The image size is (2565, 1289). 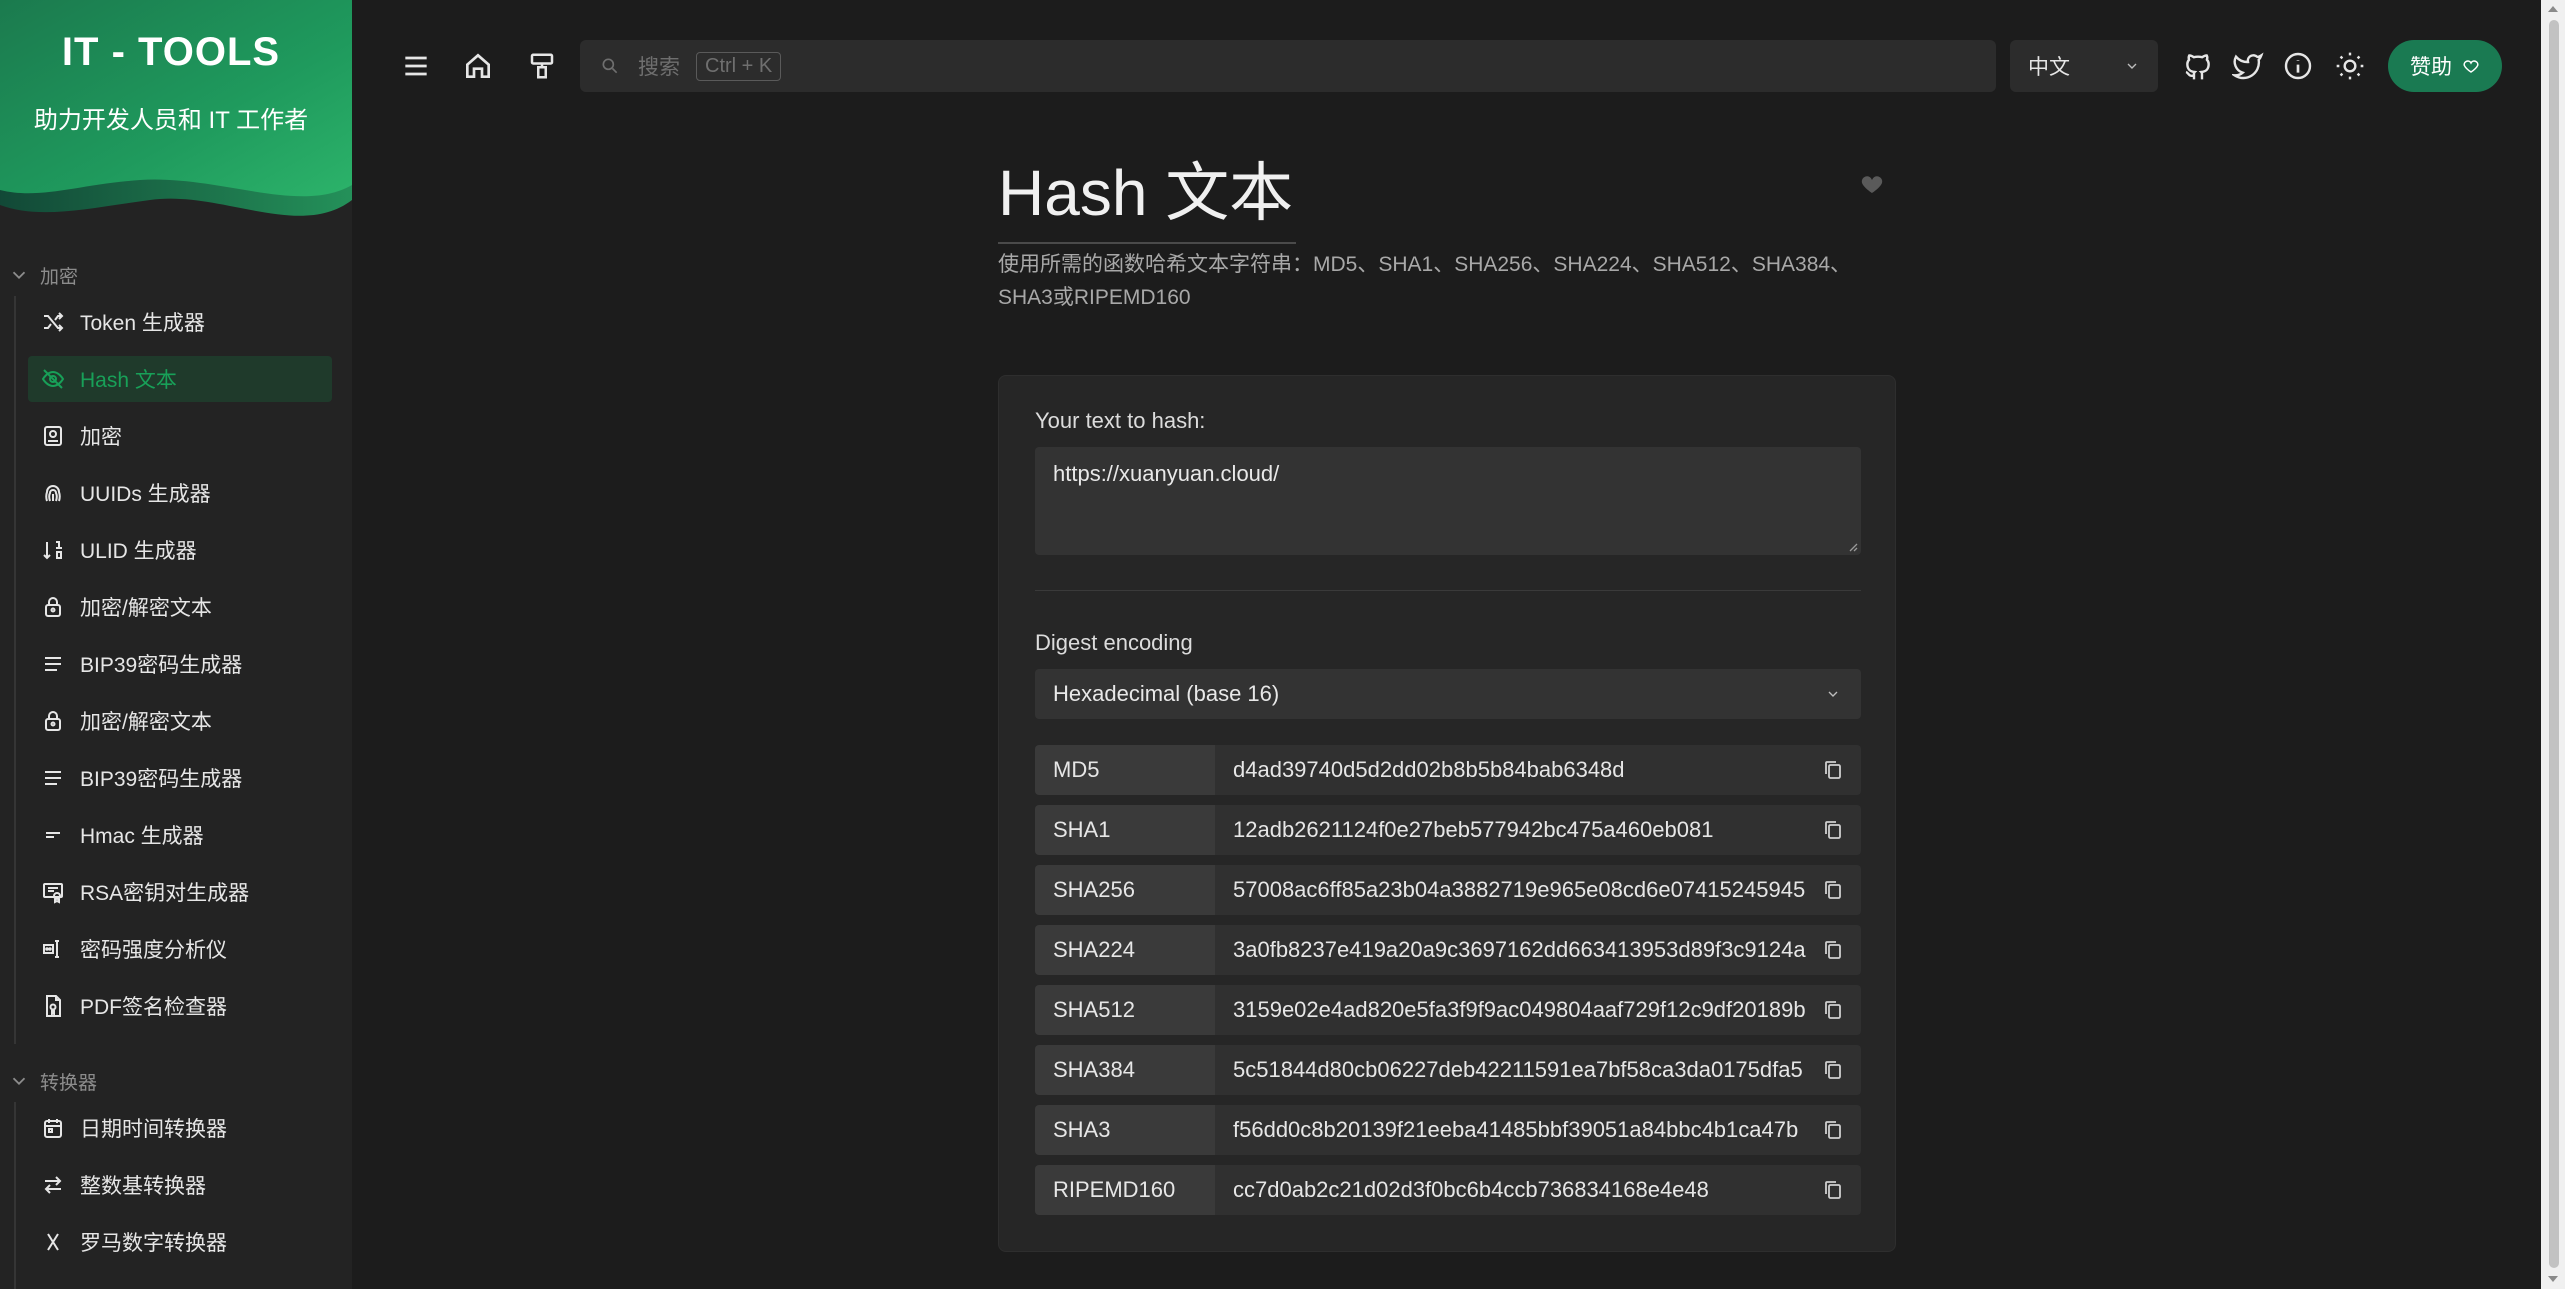 I want to click on github-icon, so click(x=2197, y=67).